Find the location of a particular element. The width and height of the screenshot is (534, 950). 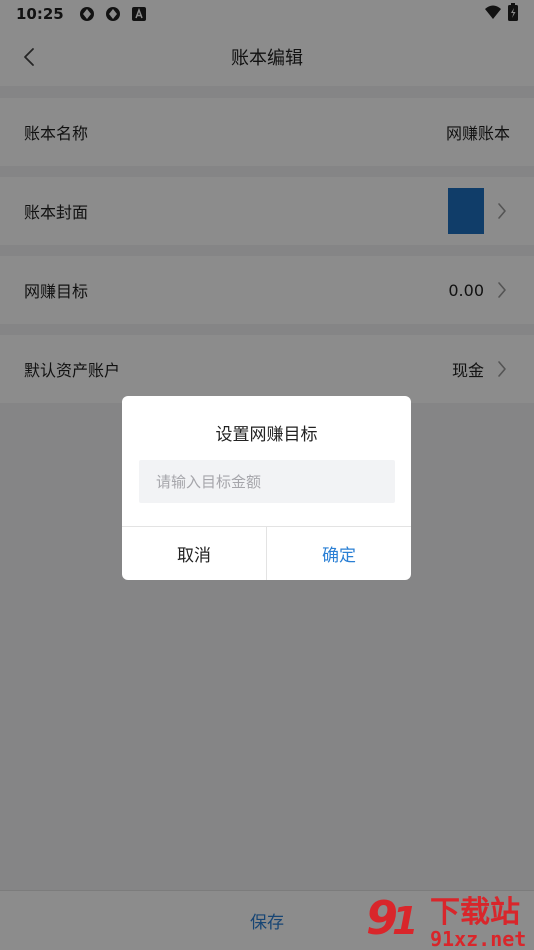

set-target-dialog: 设置网赚目标 取消 确定 is located at coordinates (266, 488).